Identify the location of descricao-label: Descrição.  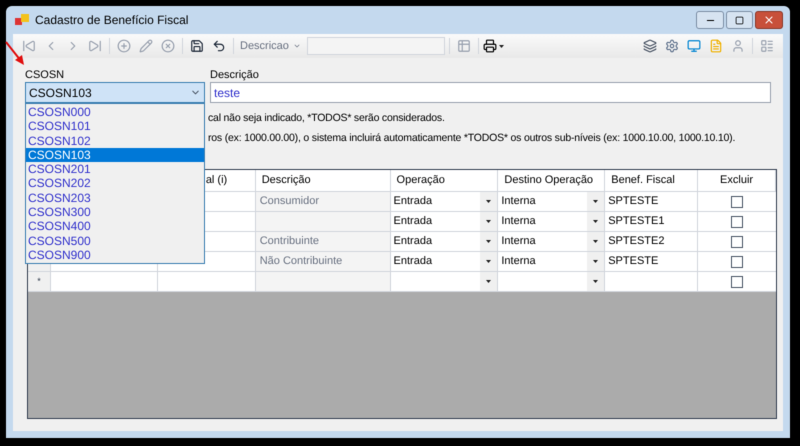
(235, 75).